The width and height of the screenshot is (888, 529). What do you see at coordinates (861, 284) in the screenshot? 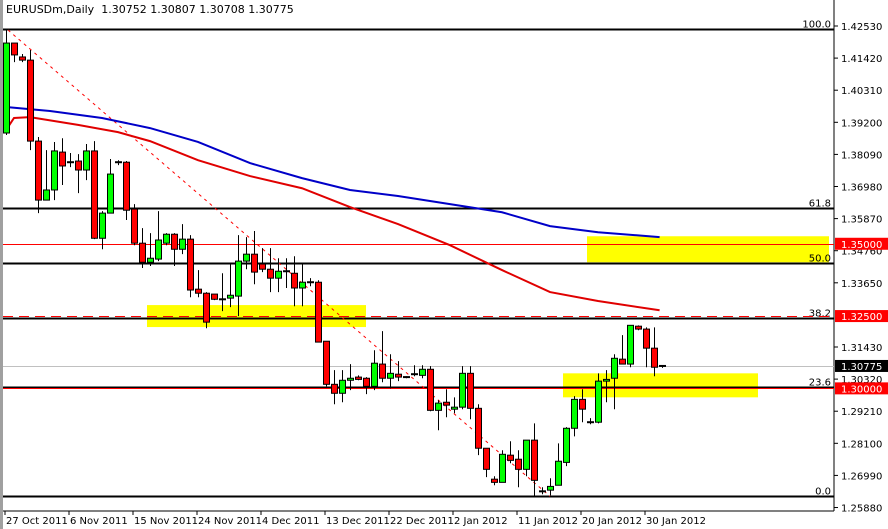
I see `y-tick-label: 1.33650` at bounding box center [861, 284].